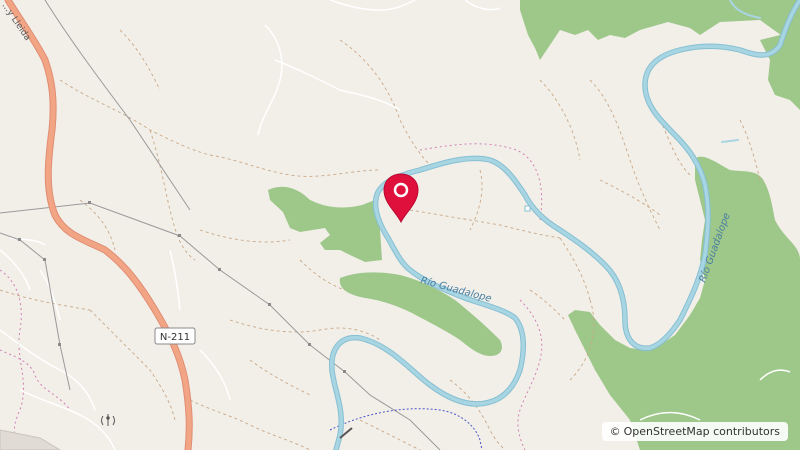  Describe the element at coordinates (702, 431) in the screenshot. I see `attribution-text: OpenStreetMap contributors` at that location.